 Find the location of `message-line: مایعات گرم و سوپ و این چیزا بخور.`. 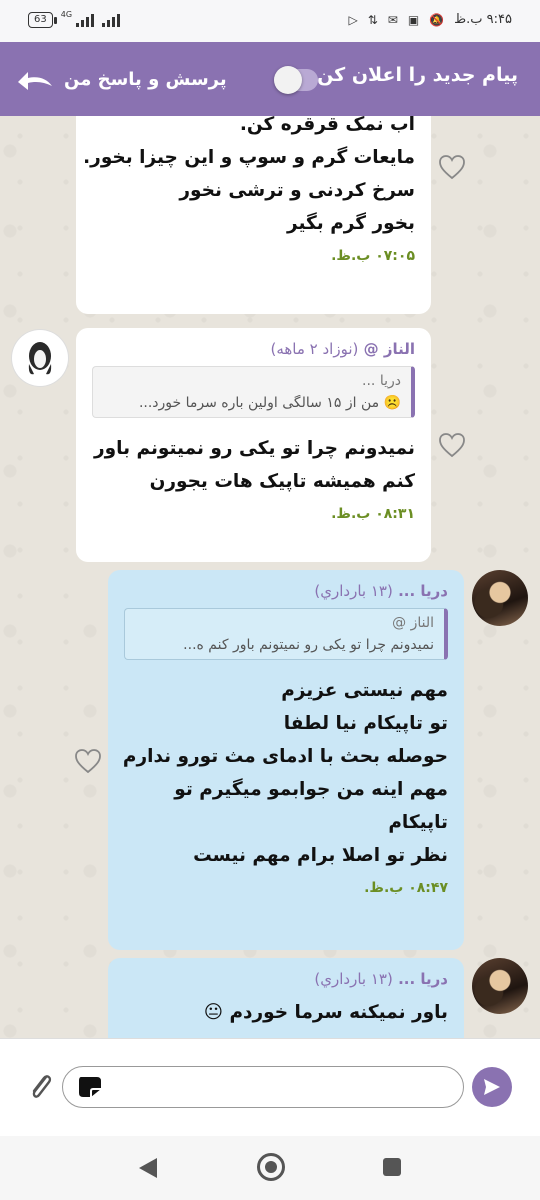

message-line: مایعات گرم و سوپ و این چیزا بخور. is located at coordinates (249, 157).